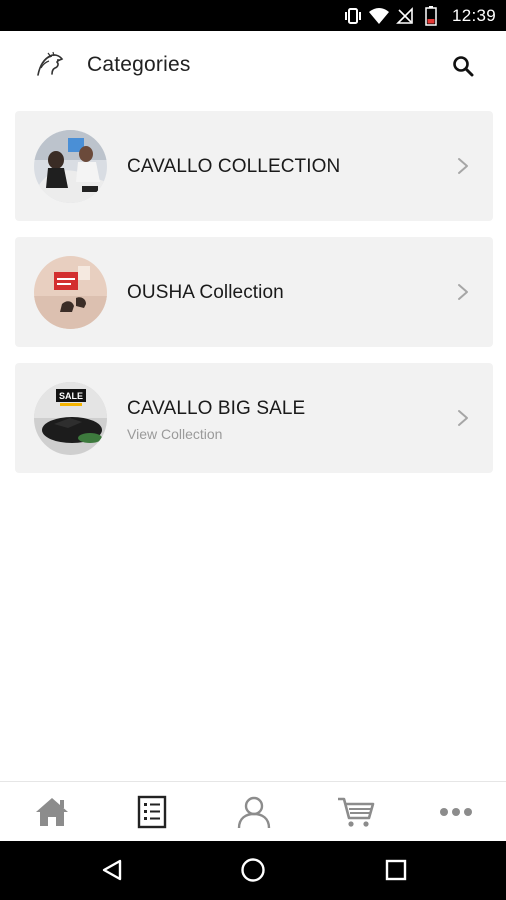  I want to click on home-icon, so click(52, 812).